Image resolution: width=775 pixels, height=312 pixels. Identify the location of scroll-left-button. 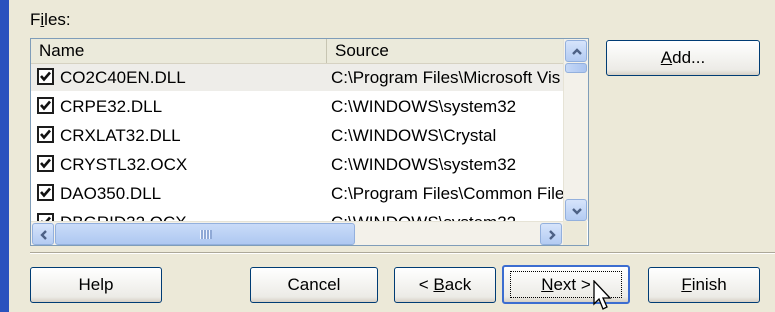
(43, 234).